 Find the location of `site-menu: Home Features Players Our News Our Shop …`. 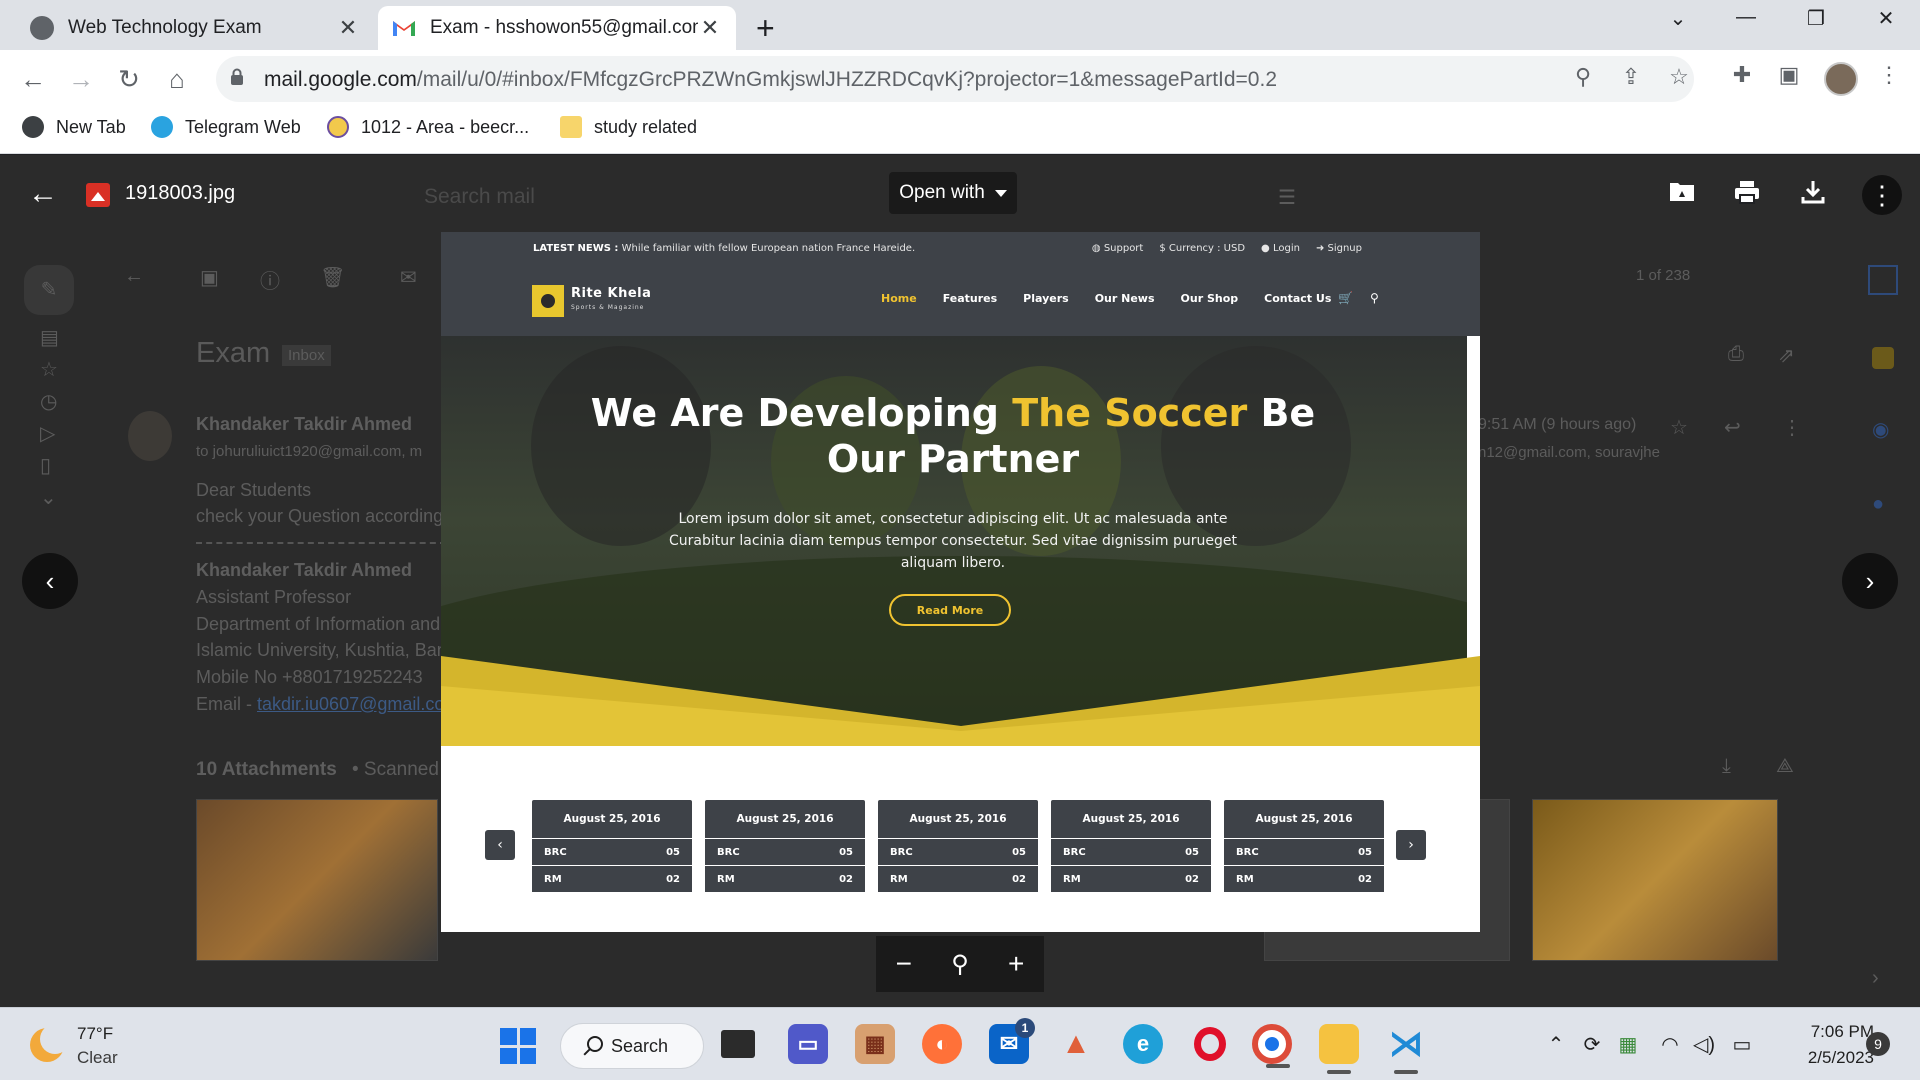

site-menu: Home Features Players Our News Our Shop … is located at coordinates (1106, 298).